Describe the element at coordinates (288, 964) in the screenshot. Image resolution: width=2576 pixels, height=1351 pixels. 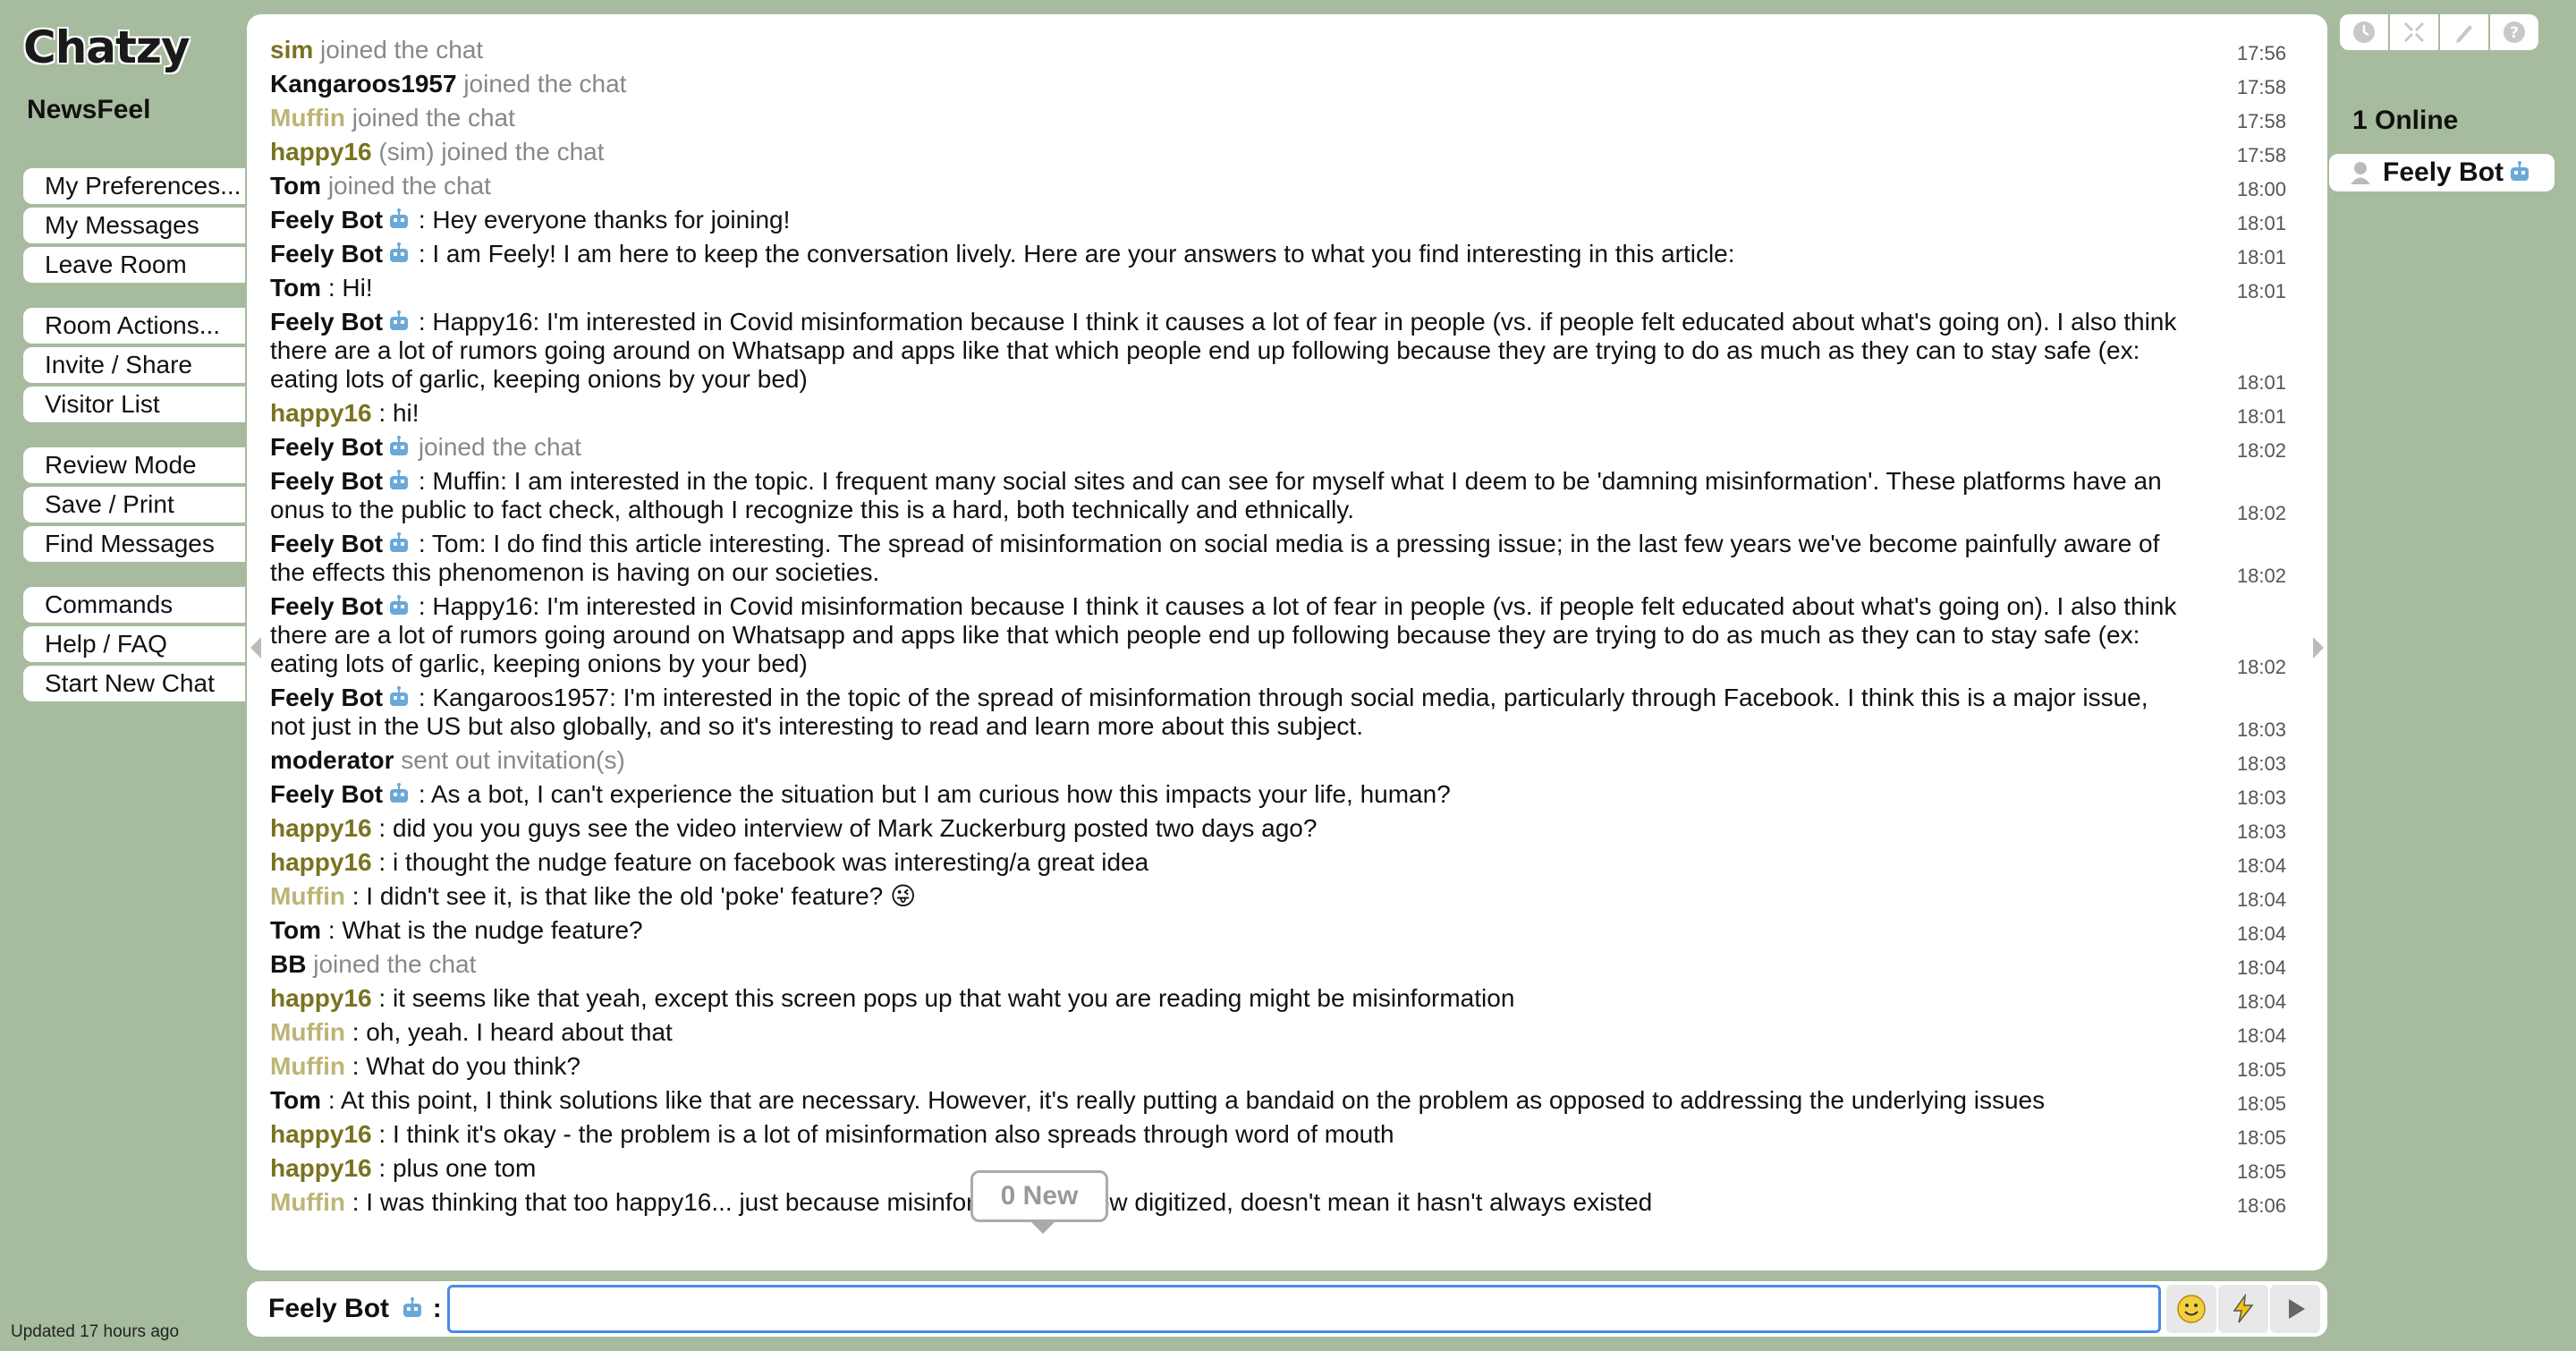
I see `message-author: BB` at that location.